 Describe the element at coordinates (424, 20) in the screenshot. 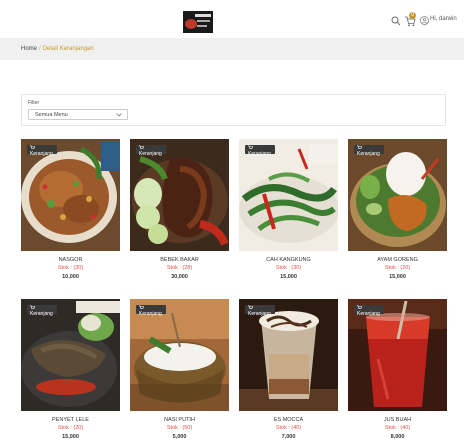

I see `user-icon` at that location.